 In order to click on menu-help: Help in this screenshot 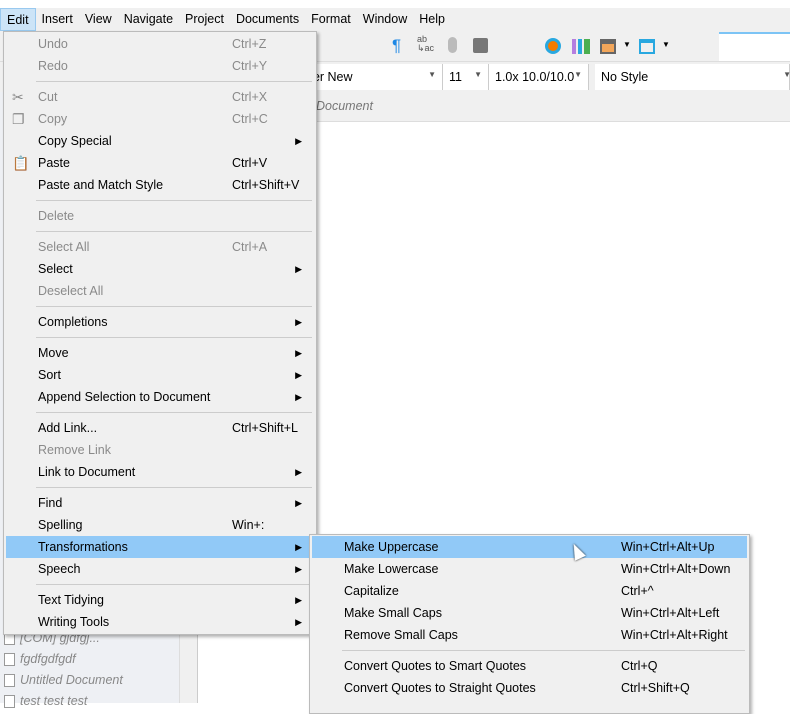, I will do `click(432, 19)`.